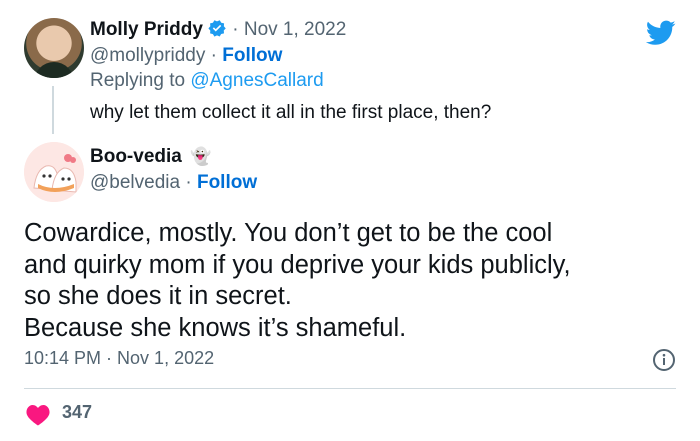 This screenshot has height=441, width=700. I want to click on twitter-bird-icon, so click(661, 33).